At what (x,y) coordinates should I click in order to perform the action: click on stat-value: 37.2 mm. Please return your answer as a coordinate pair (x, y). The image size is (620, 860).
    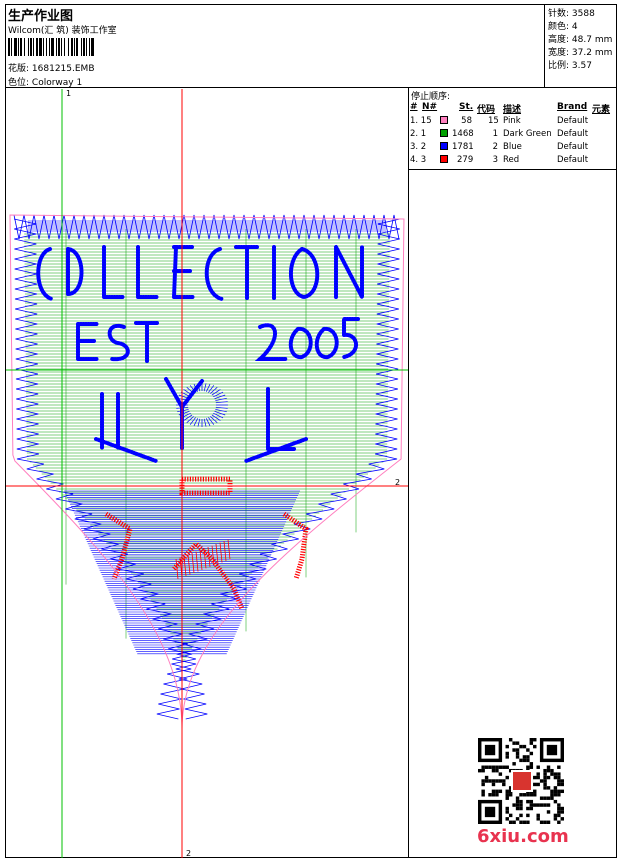
    Looking at the image, I should click on (592, 53).